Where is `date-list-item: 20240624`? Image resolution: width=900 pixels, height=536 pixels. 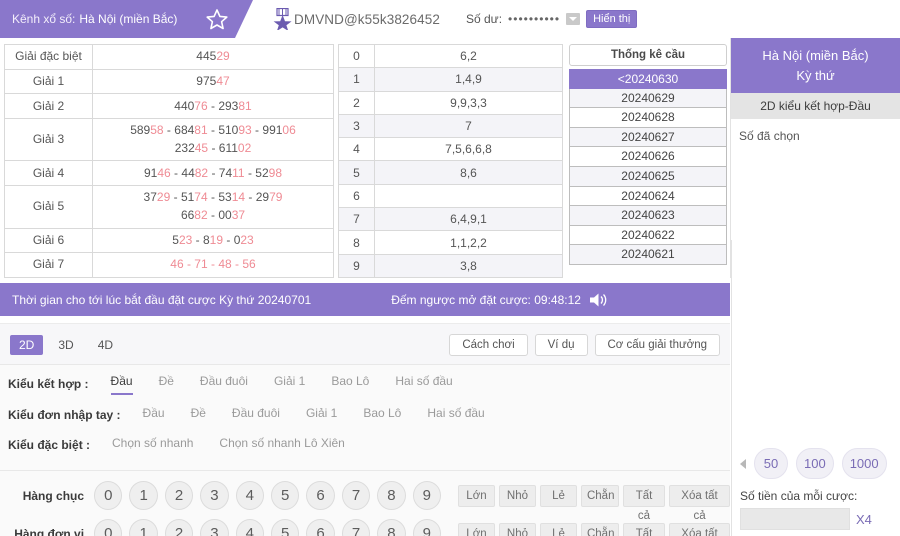
date-list-item: 20240624 is located at coordinates (648, 196).